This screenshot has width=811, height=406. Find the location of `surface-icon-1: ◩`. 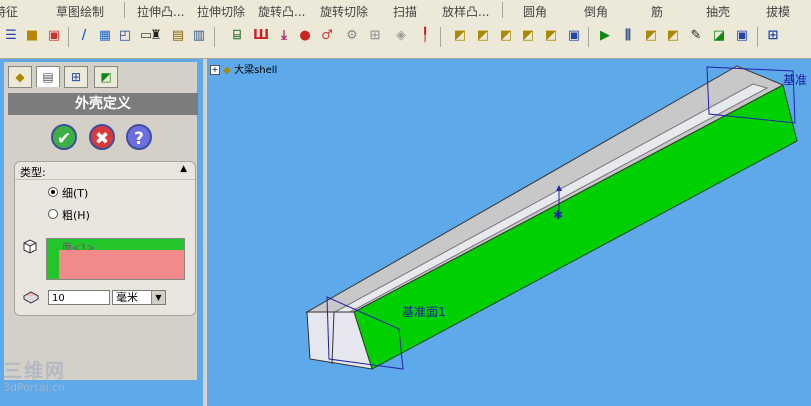

surface-icon-1: ◩ is located at coordinates (460, 36).